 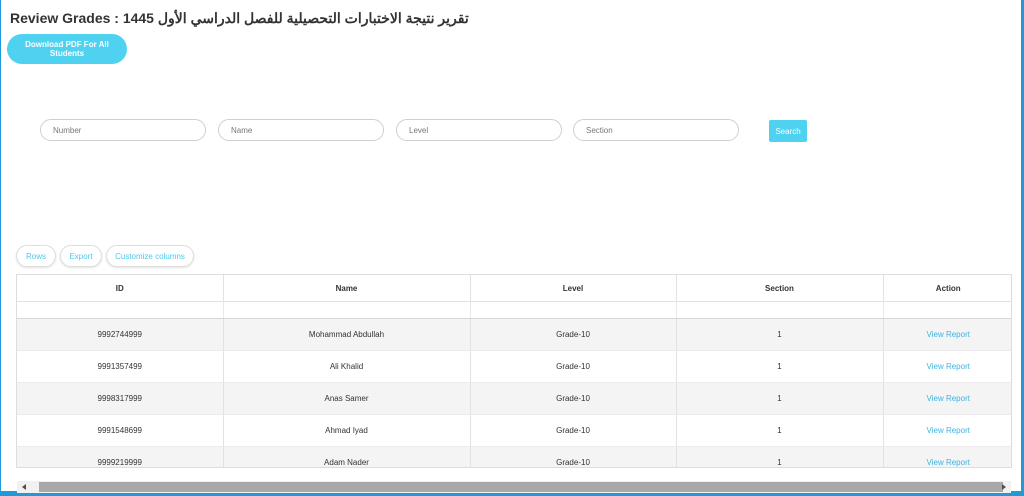 What do you see at coordinates (120, 366) in the screenshot?
I see `cell-id: 9991357499` at bounding box center [120, 366].